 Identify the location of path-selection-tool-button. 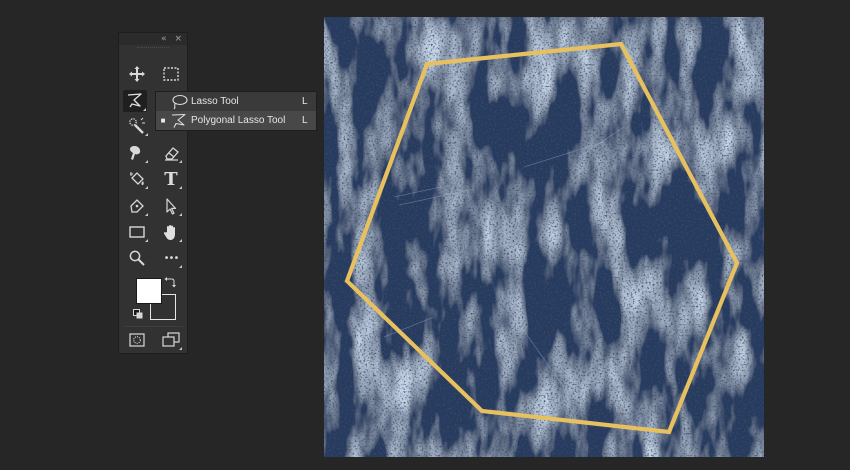
(171, 206).